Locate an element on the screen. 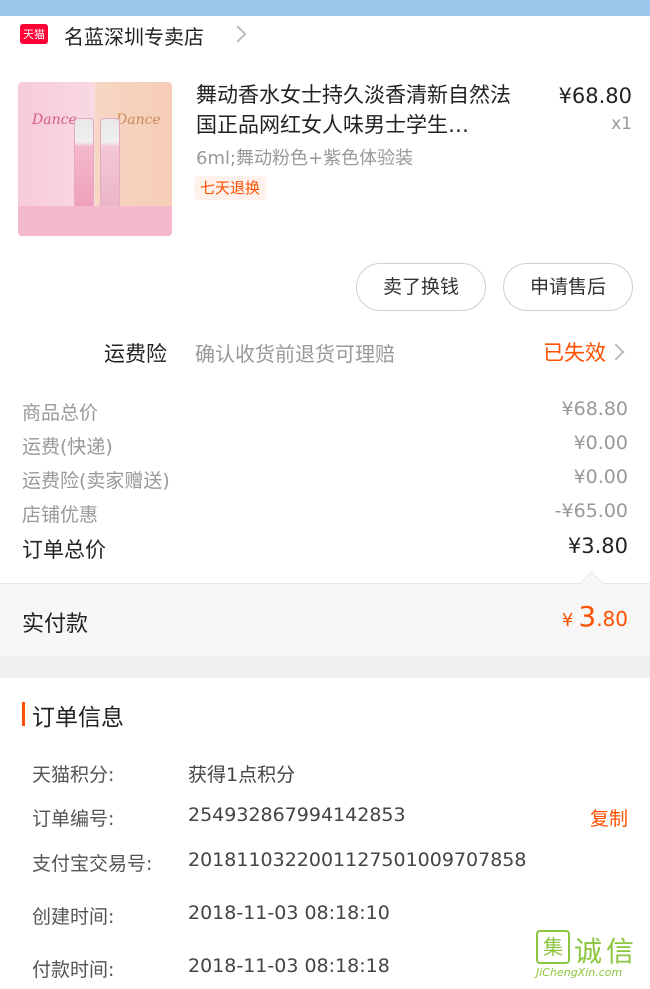 The width and height of the screenshot is (650, 989). summary-label: 商品总价 is located at coordinates (60, 413).